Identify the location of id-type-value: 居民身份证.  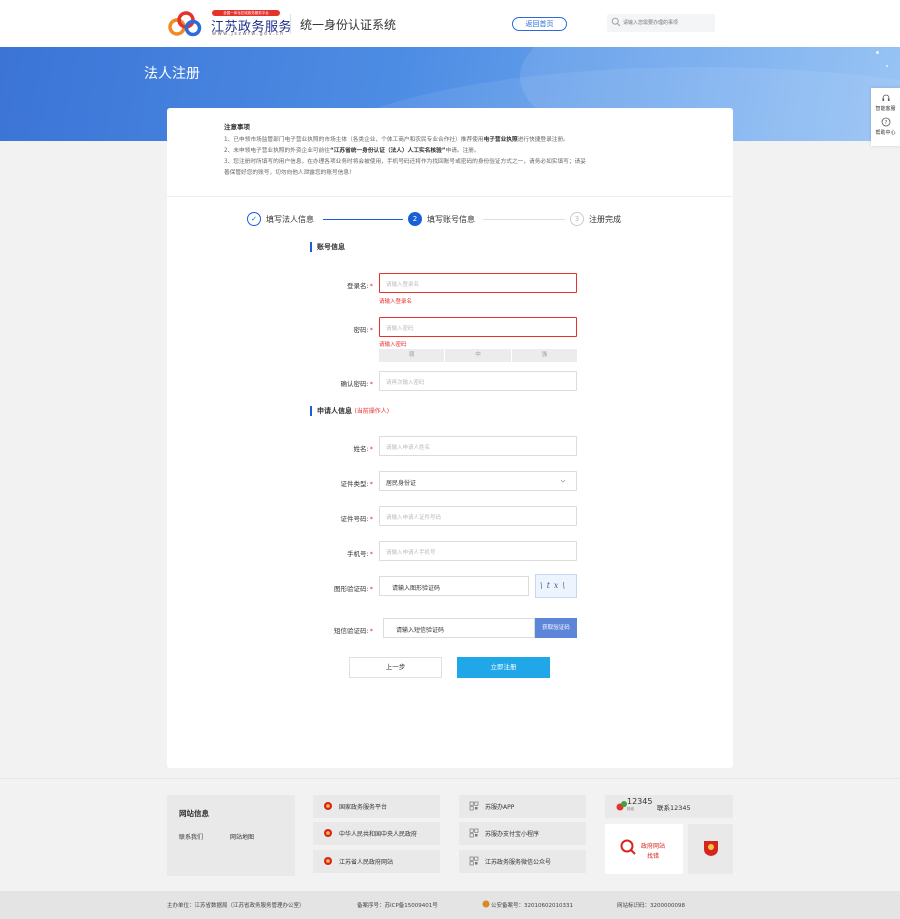
(401, 483).